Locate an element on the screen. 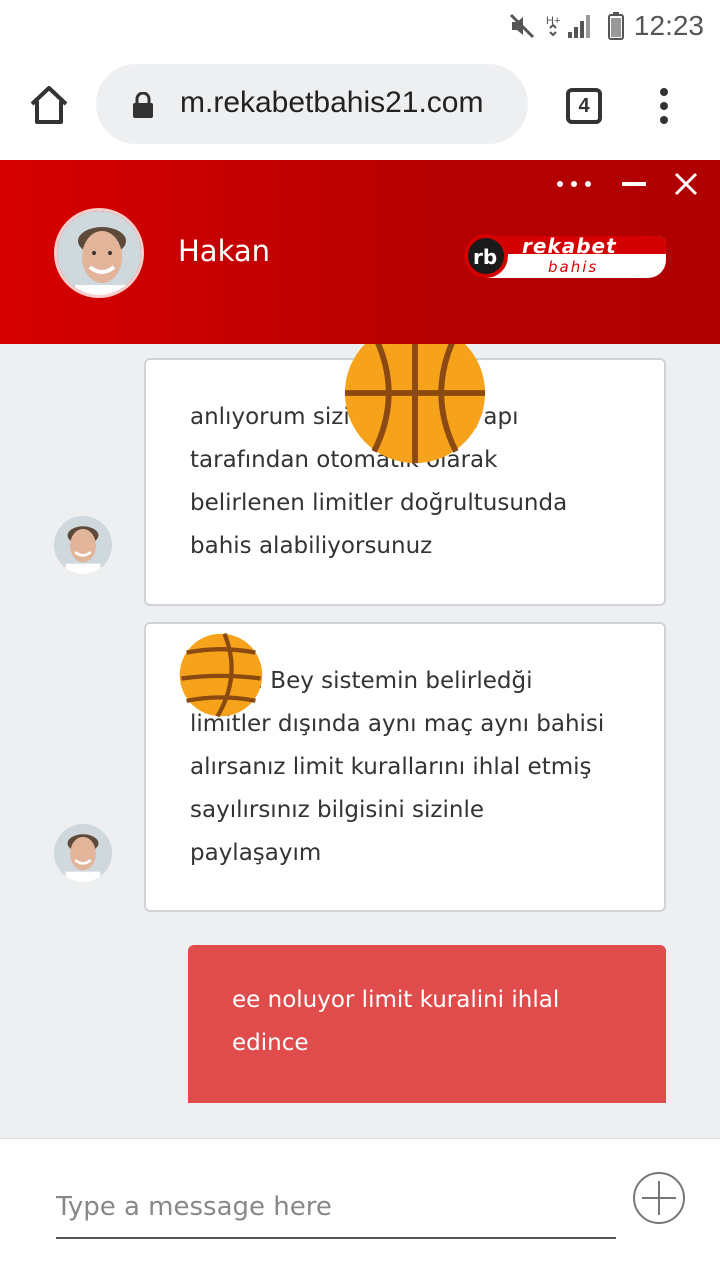 This screenshot has height=1280, width=720. brand-logo: rb rekabet bahis is located at coordinates (565, 257).